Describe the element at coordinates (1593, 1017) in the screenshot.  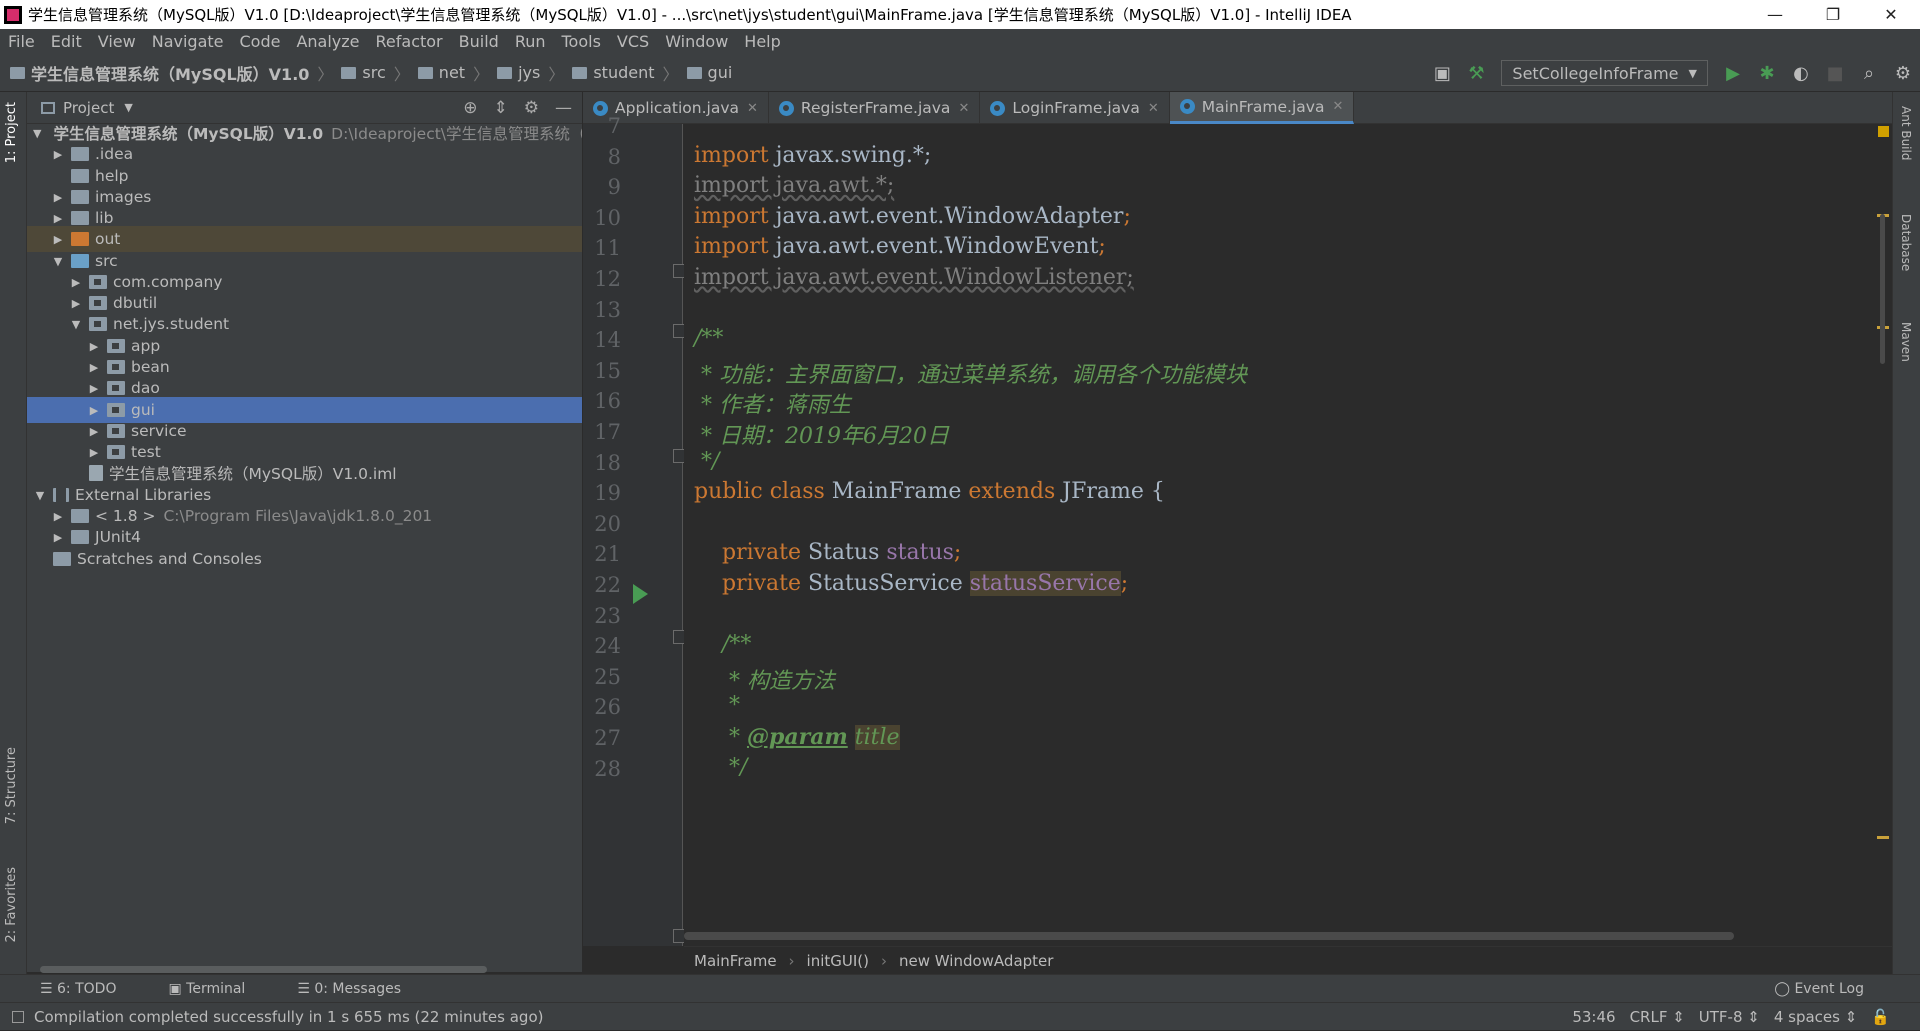
I see `caret-position: 53:46` at that location.